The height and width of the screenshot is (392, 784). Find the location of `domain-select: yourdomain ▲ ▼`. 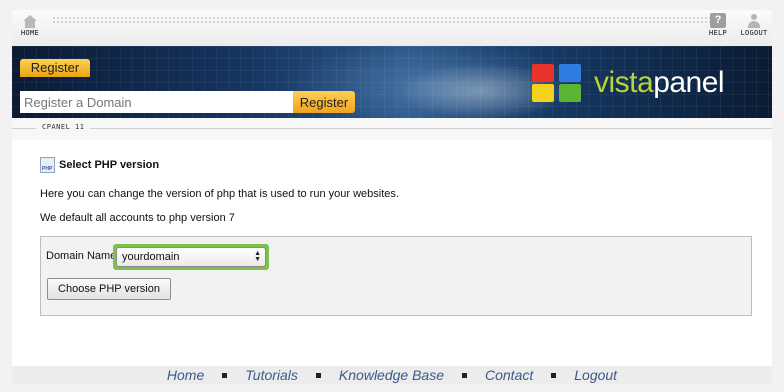

domain-select: yourdomain ▲ ▼ is located at coordinates (191, 257).